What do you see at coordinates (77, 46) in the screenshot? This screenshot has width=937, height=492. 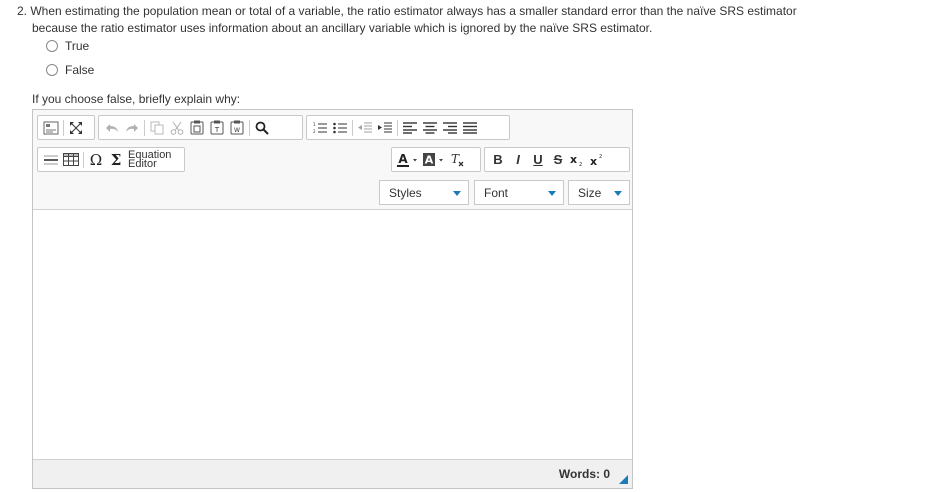 I see `option-true-label: True` at bounding box center [77, 46].